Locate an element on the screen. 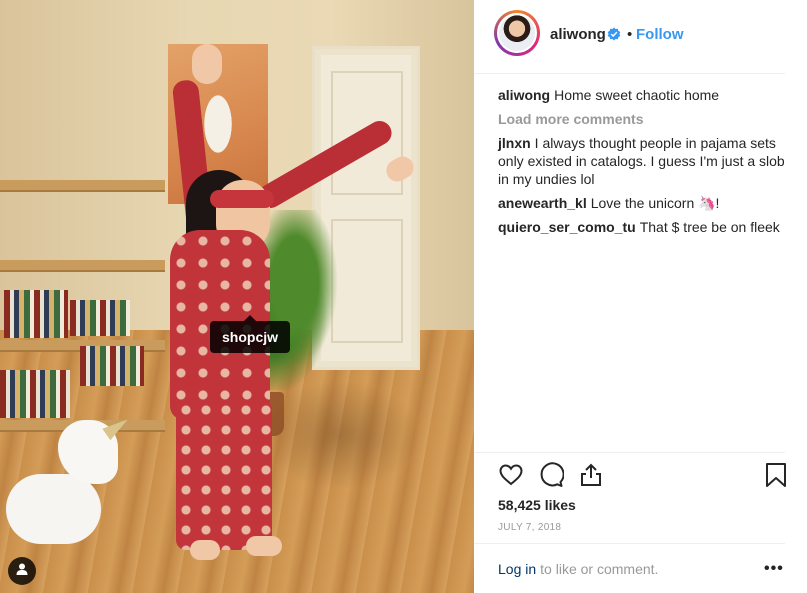  person-icon is located at coordinates (22, 571).